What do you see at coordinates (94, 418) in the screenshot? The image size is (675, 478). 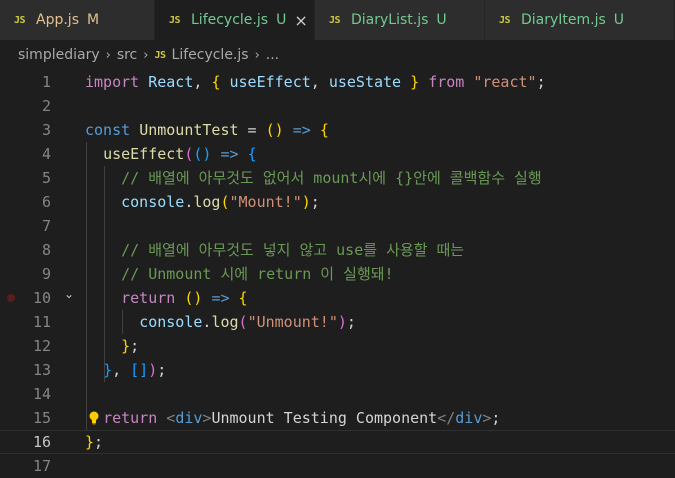 I see `lightbulb-icon` at bounding box center [94, 418].